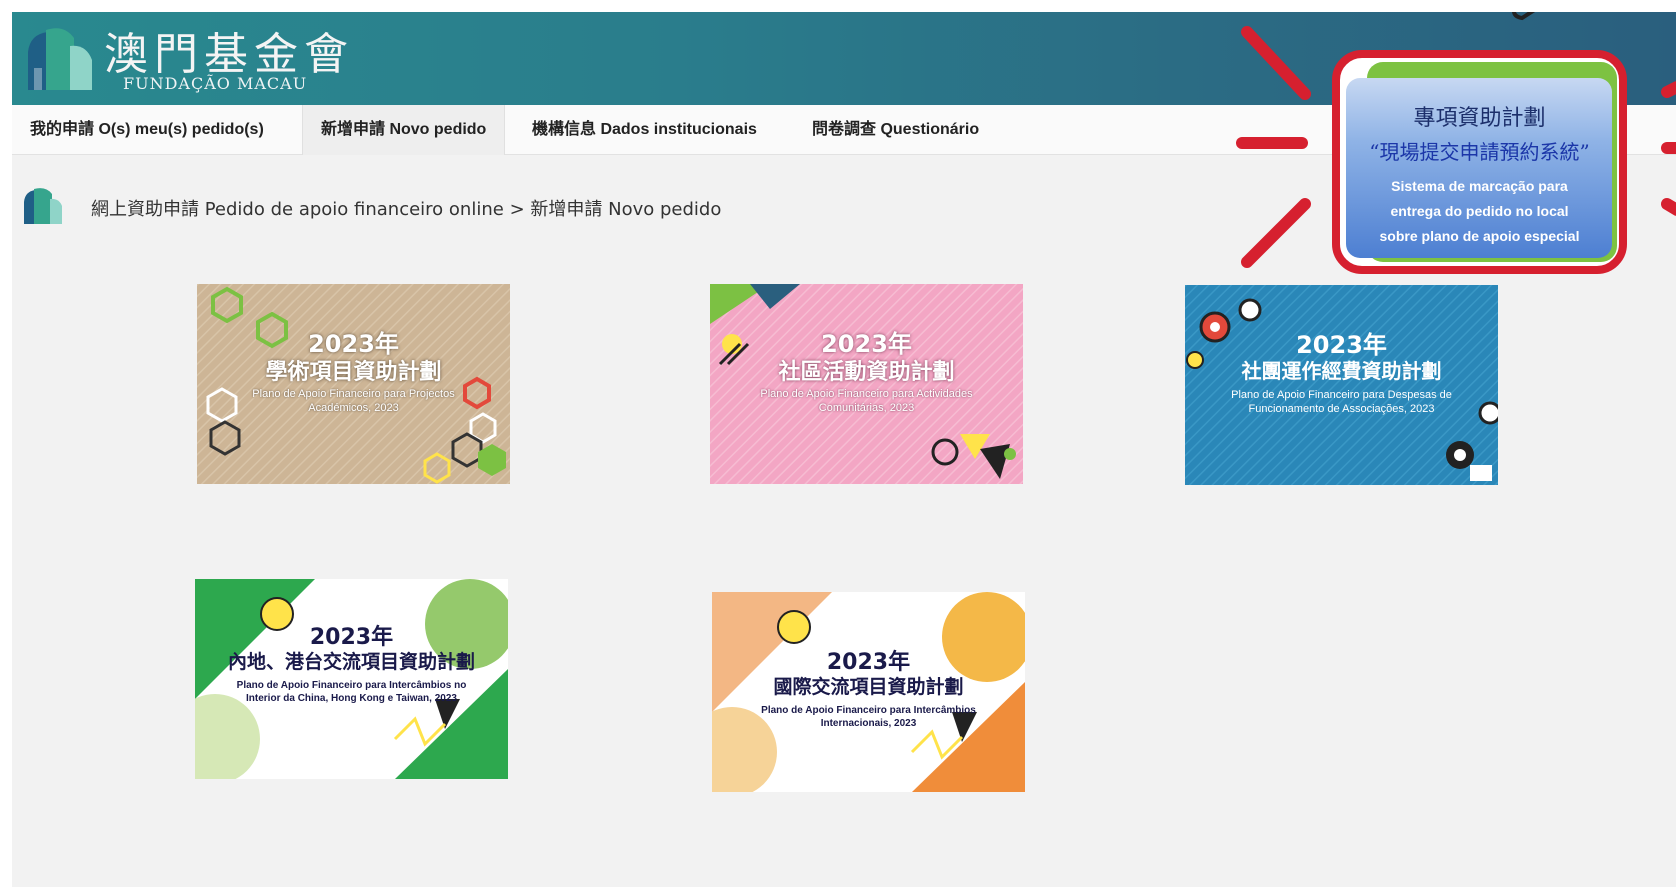 The image size is (1676, 887). Describe the element at coordinates (1479, 152) in the screenshot. I see `promo-system-name: “現場提交申請預約系統”` at that location.